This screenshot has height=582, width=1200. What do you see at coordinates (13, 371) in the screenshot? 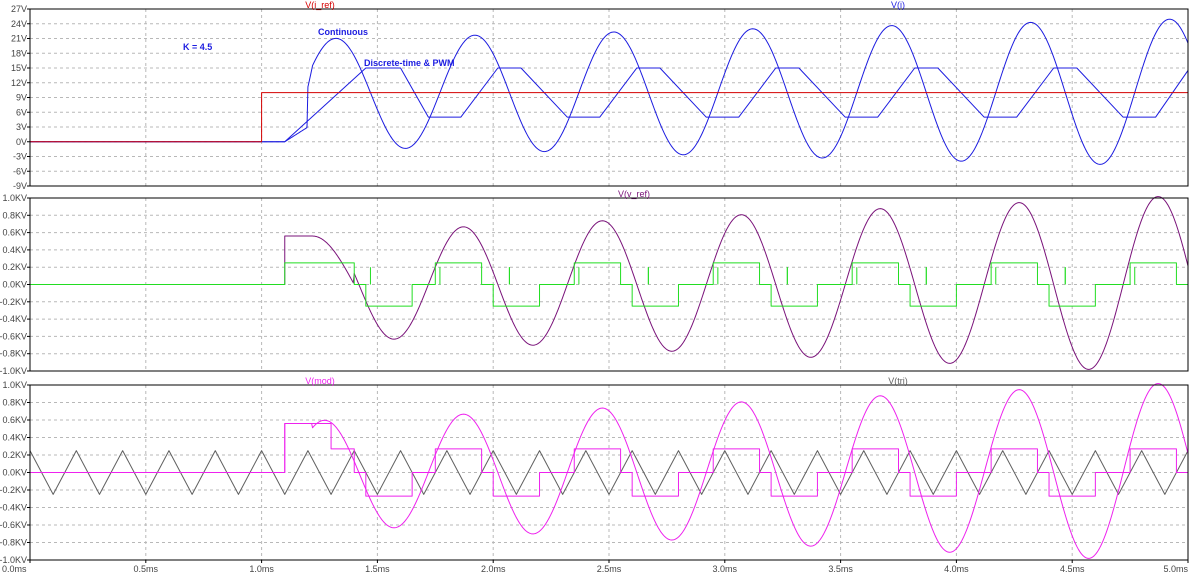
I see `y-tick-label: -1.0KV` at bounding box center [13, 371].